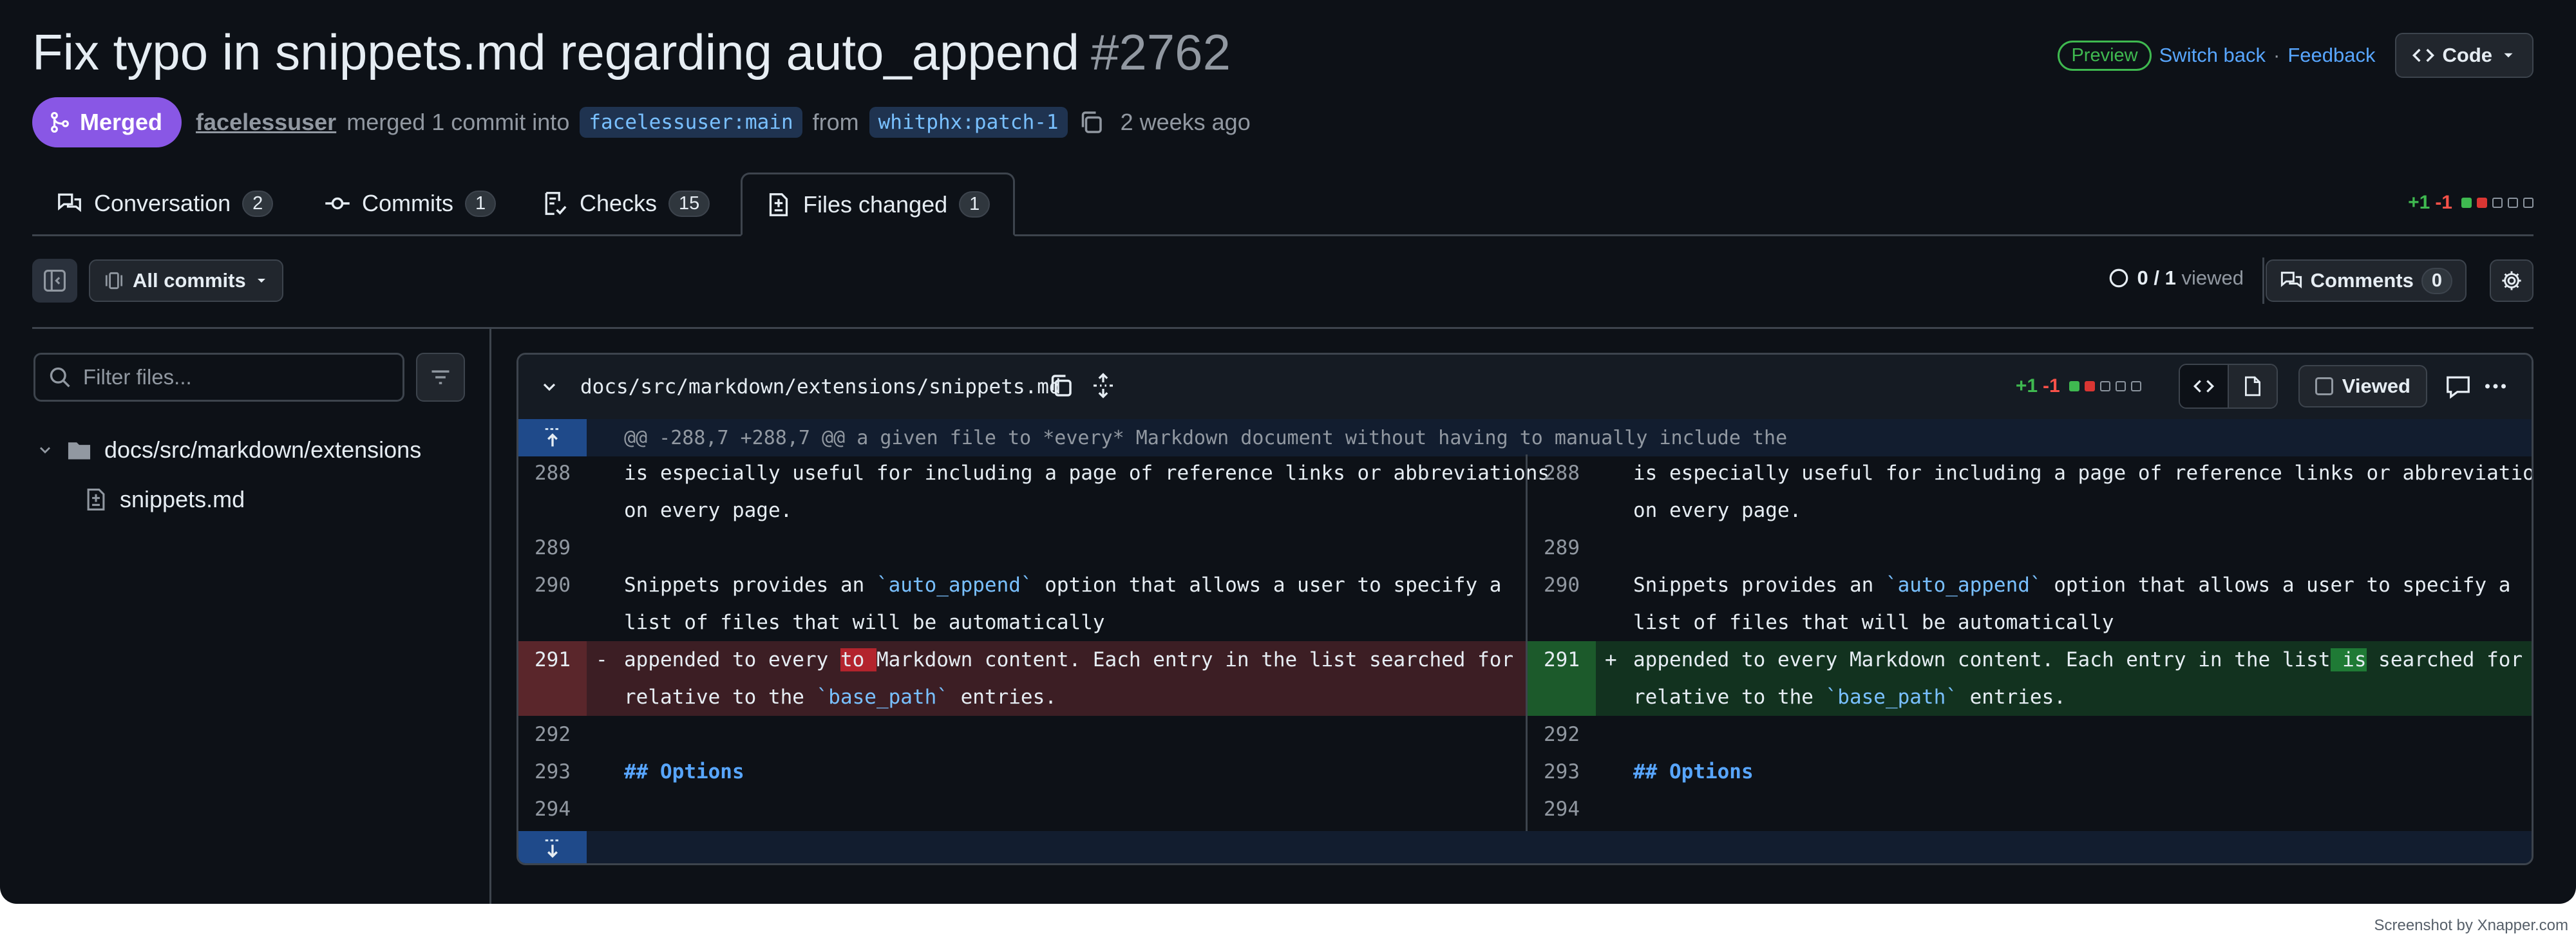 This screenshot has height=936, width=2576. I want to click on expand-up-button, so click(553, 438).